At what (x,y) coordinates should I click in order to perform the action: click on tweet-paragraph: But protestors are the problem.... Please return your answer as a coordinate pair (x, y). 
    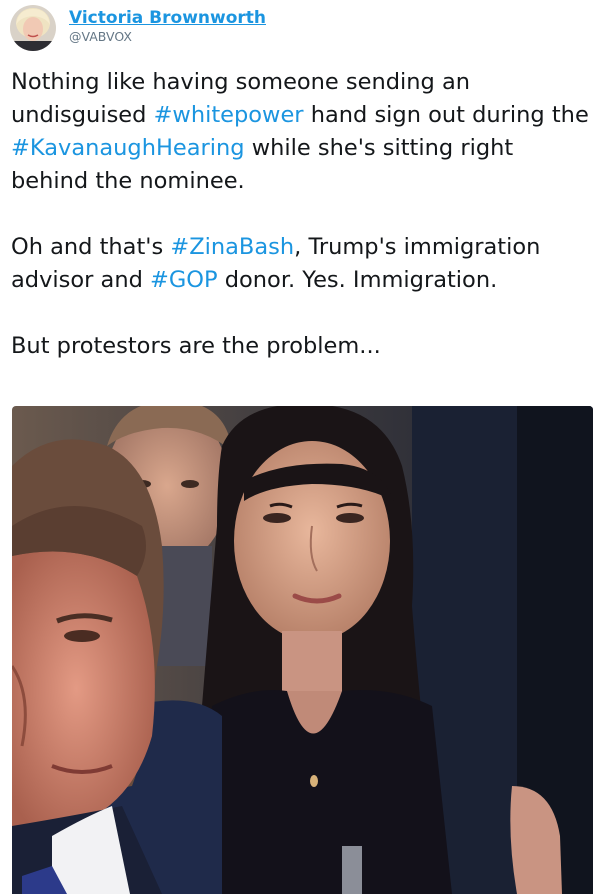
    Looking at the image, I should click on (303, 346).